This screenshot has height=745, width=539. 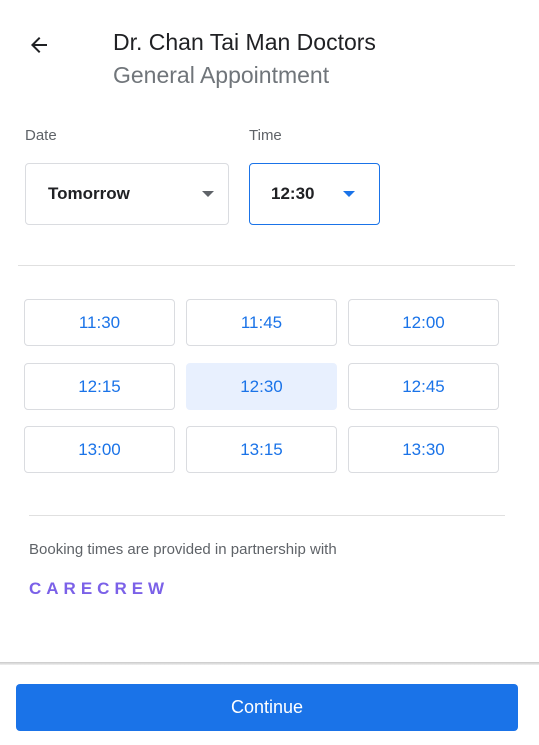 I want to click on time-slot: 13:30, so click(x=423, y=449).